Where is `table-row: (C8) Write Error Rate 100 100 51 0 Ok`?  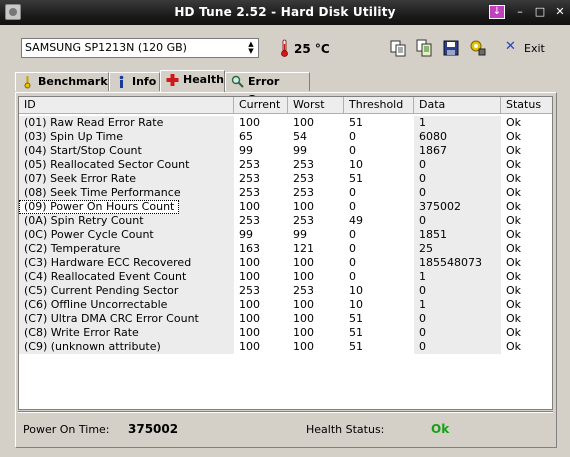
table-row: (C8) Write Error Rate 100 100 51 0 Ok is located at coordinates (285, 333).